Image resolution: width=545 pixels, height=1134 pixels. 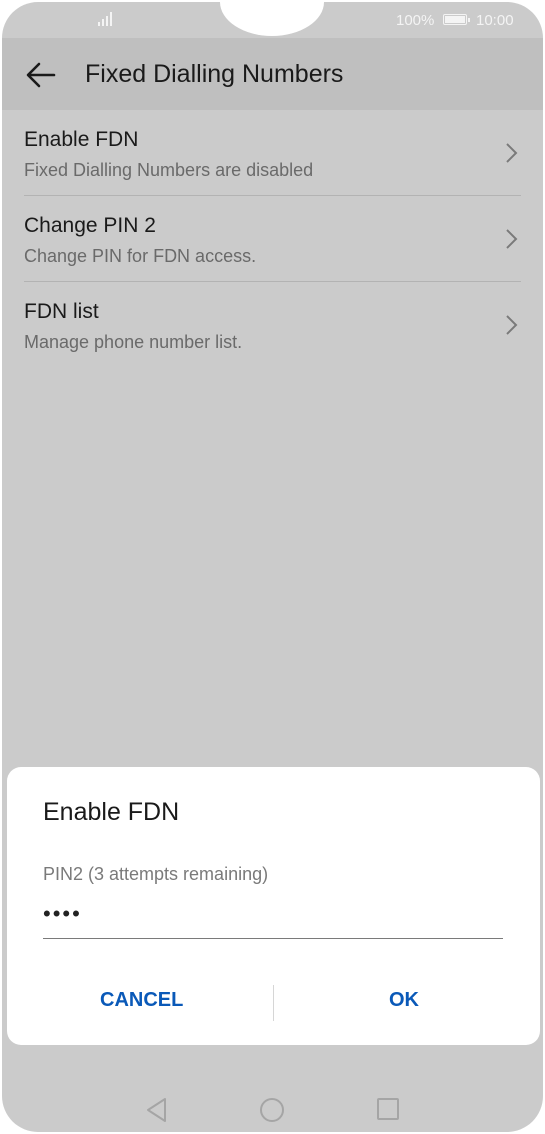 I want to click on navigation-bar, so click(x=272, y=1107).